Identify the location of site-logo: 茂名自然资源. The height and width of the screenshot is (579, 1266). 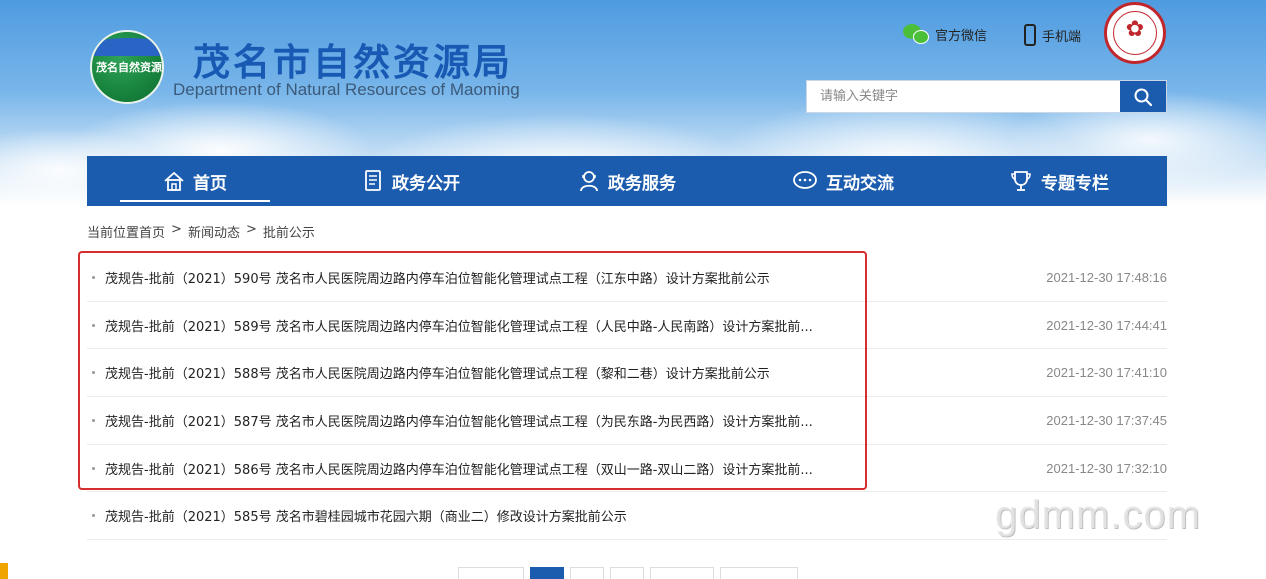
(127, 67).